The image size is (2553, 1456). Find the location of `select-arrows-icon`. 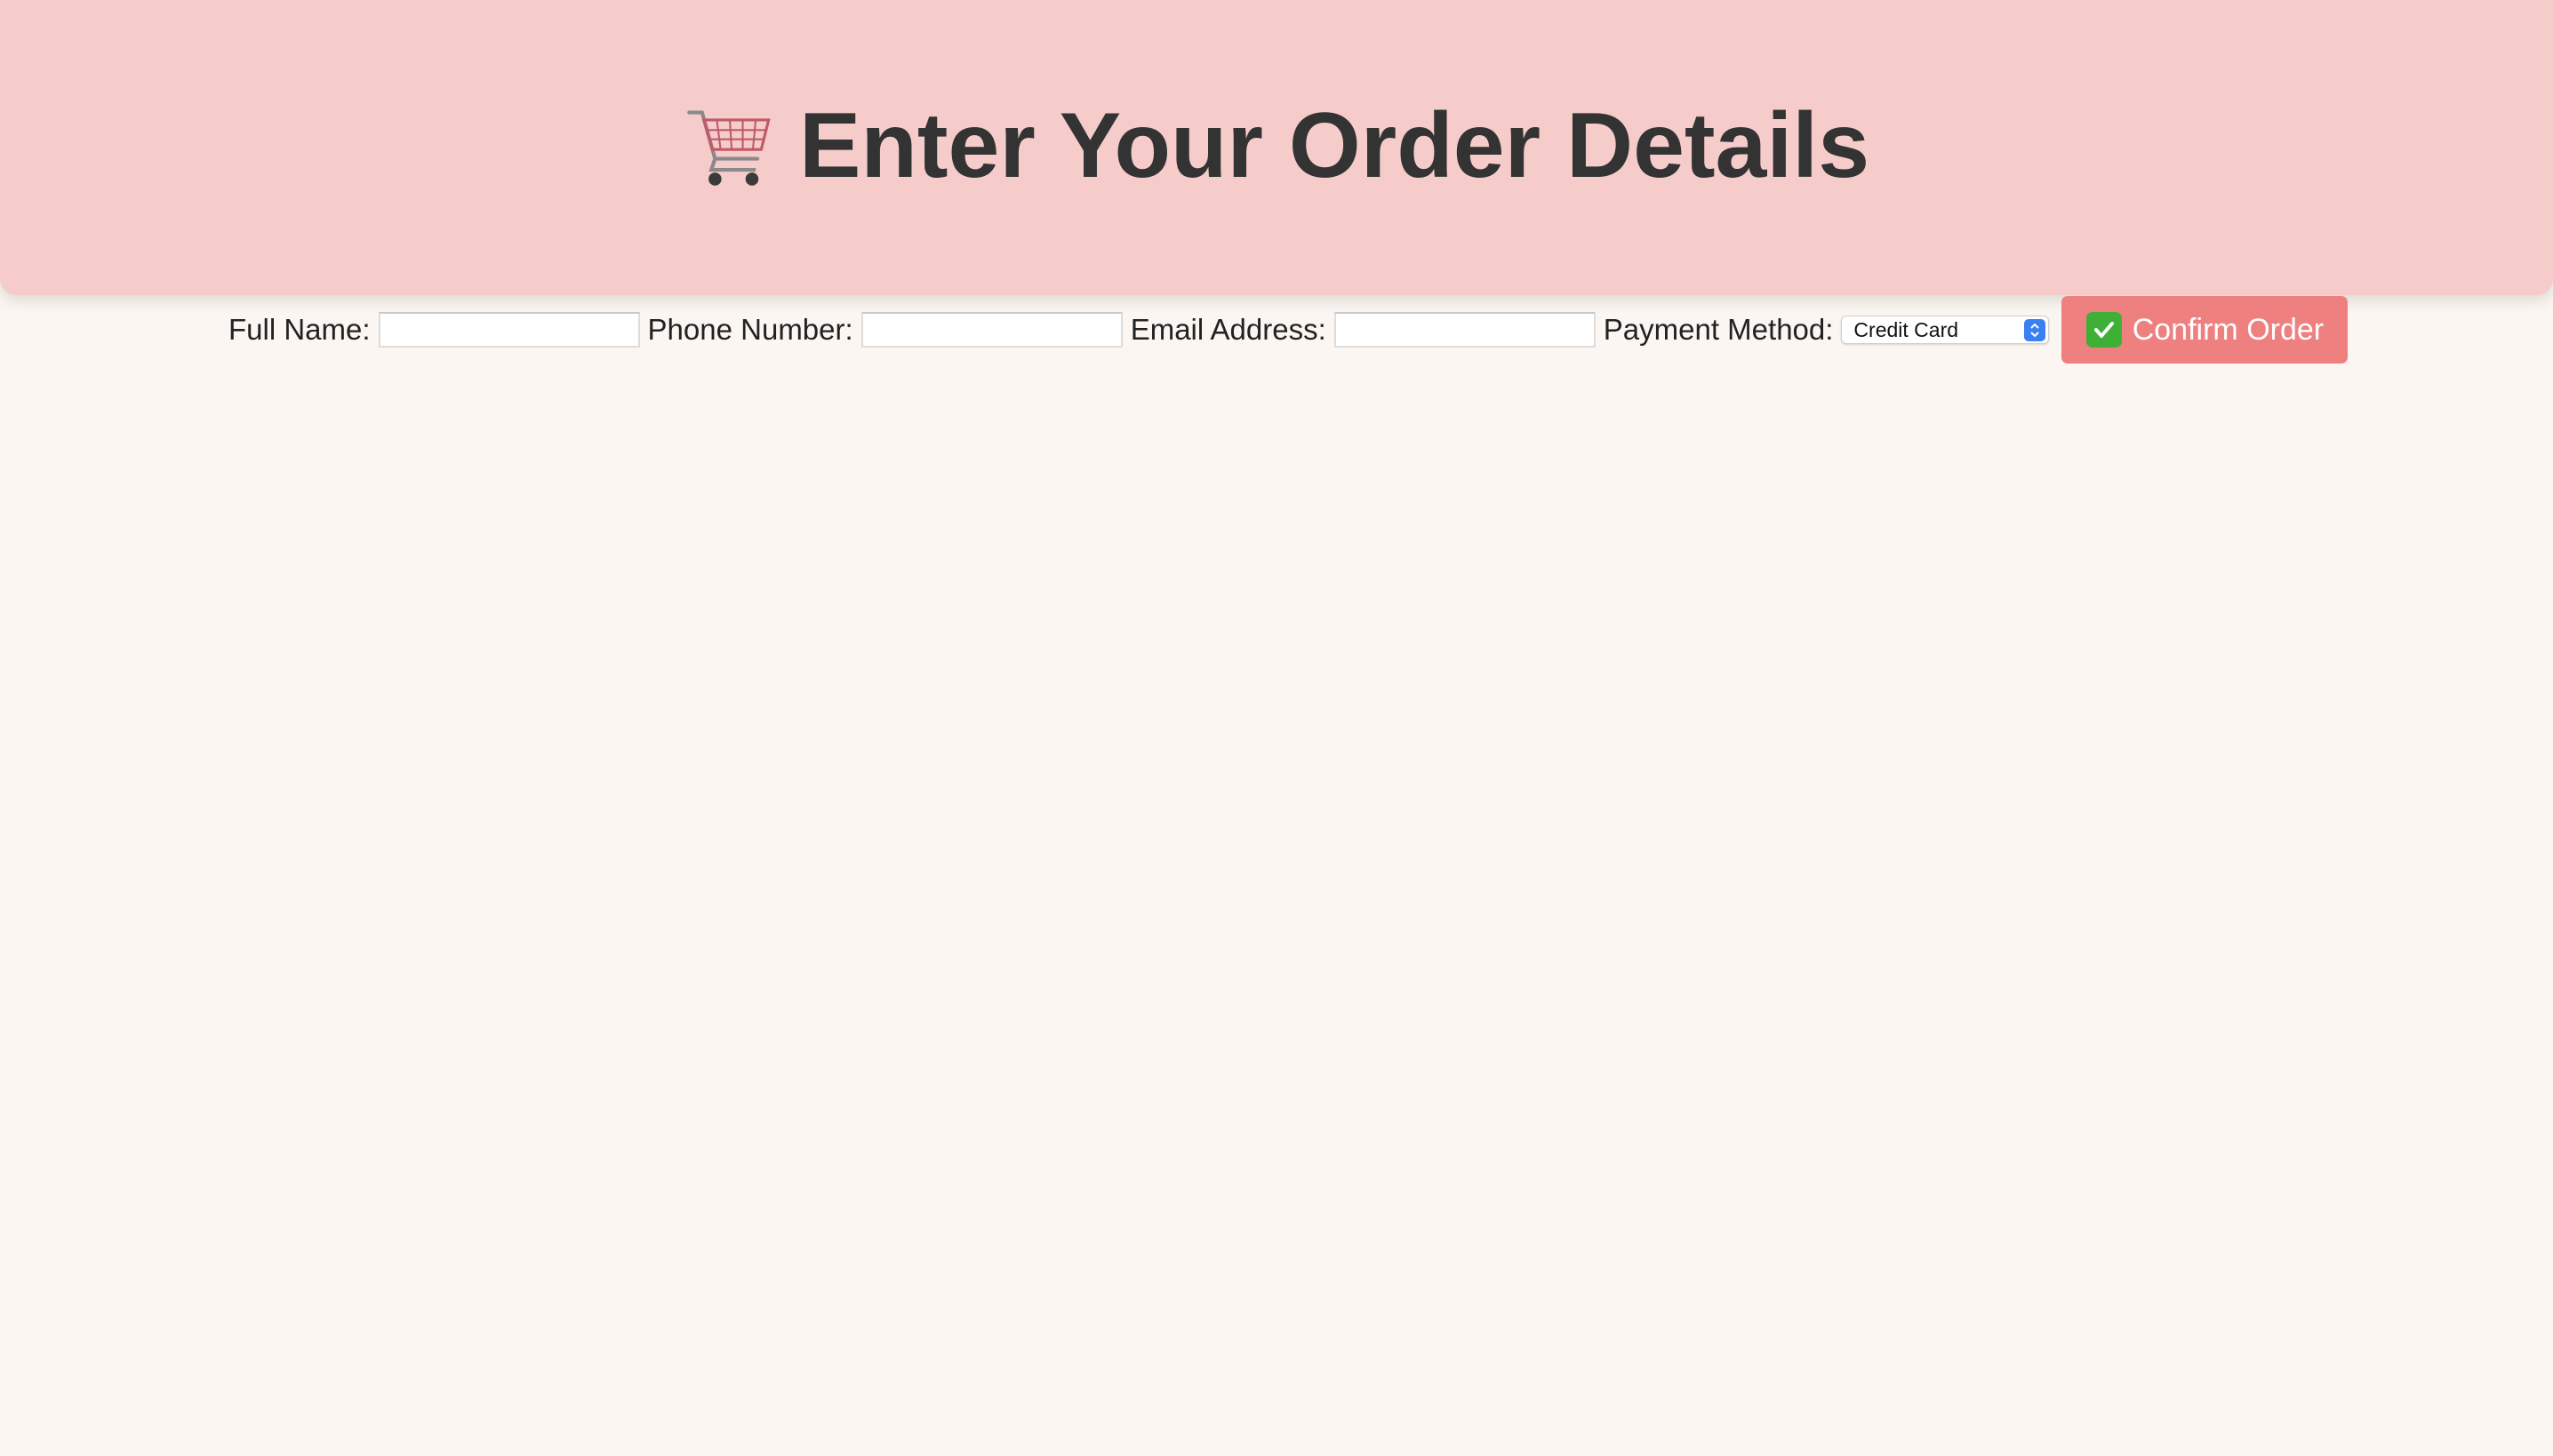

select-arrows-icon is located at coordinates (2035, 330).